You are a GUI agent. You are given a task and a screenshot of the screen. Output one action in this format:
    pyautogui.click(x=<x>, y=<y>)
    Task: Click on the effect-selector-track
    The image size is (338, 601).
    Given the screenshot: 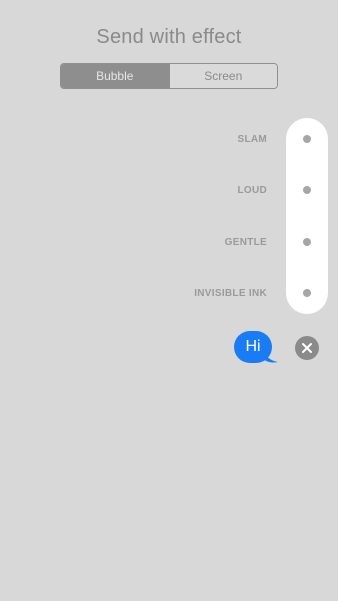 What is the action you would take?
    pyautogui.click(x=307, y=216)
    